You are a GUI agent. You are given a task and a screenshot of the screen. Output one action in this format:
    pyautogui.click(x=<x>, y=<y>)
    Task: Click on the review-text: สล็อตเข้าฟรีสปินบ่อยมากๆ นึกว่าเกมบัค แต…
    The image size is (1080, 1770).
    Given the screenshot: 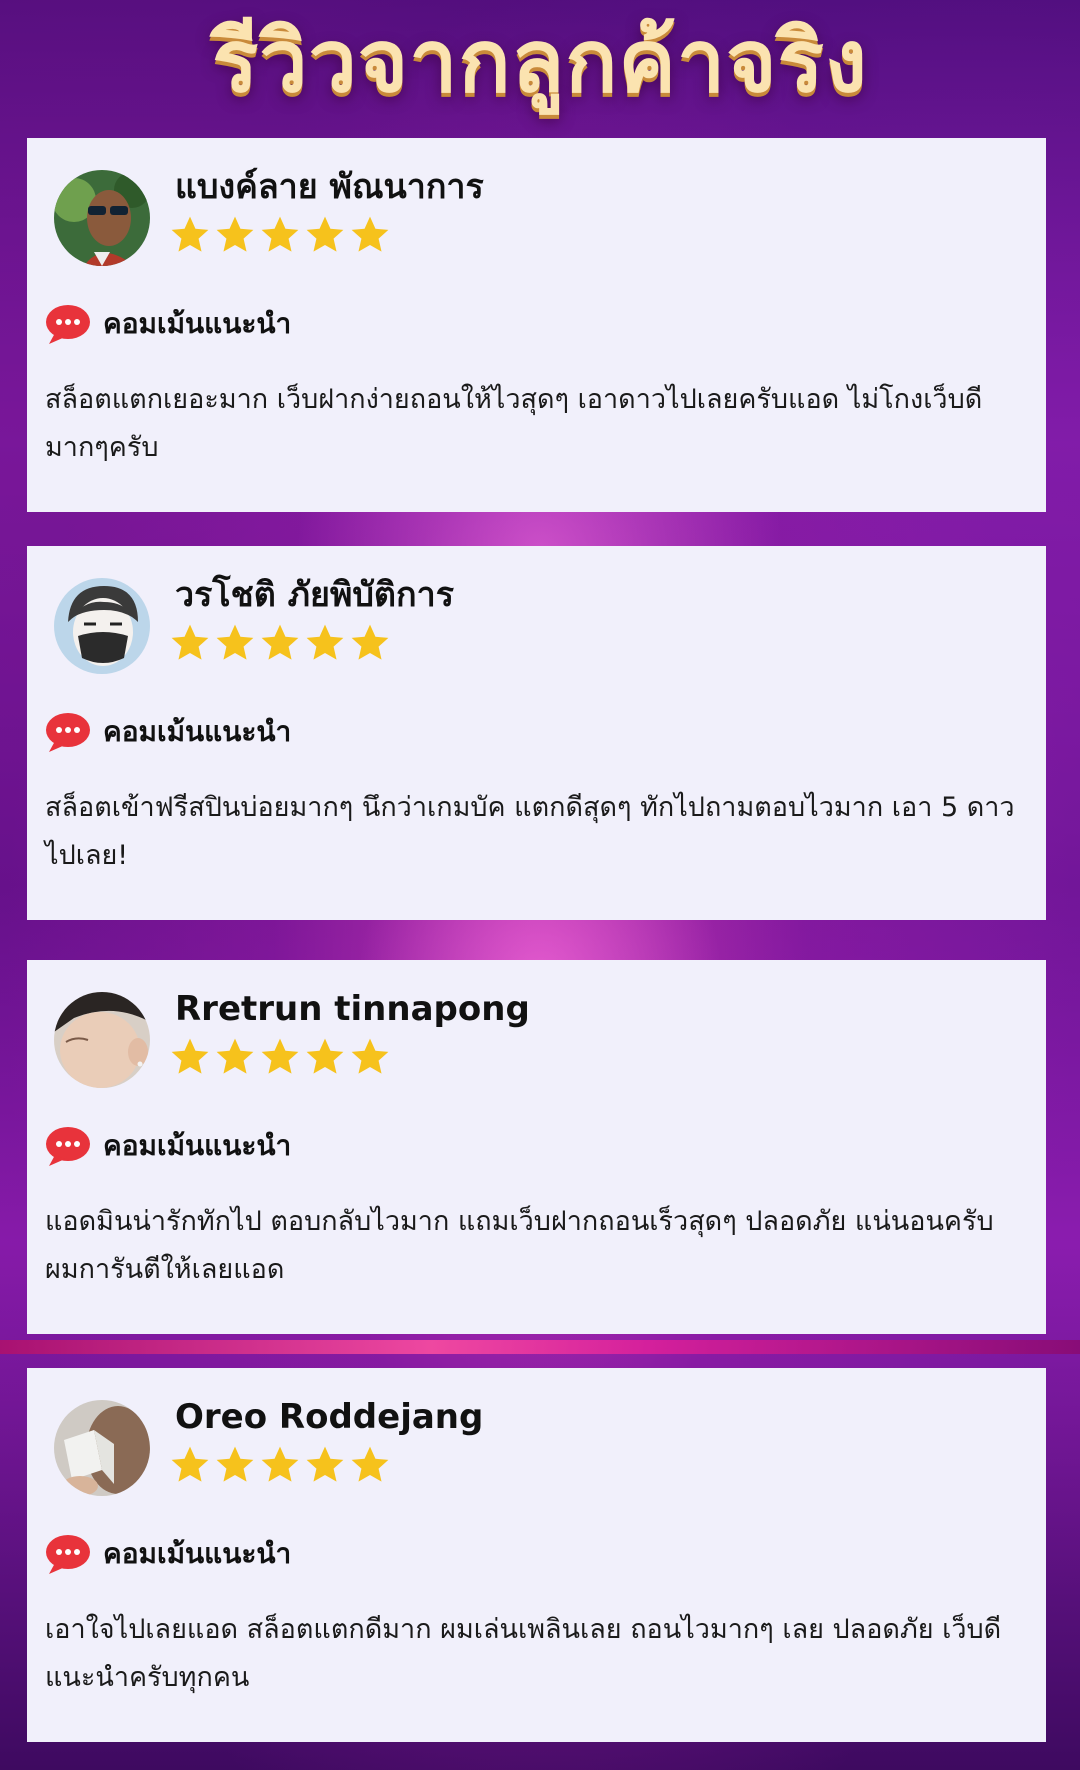 What is the action you would take?
    pyautogui.click(x=530, y=831)
    